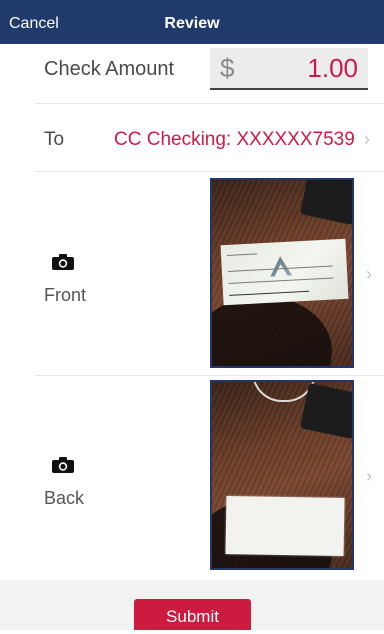 The image size is (384, 634). Describe the element at coordinates (289, 69) in the screenshot. I see `check-amount-field: $ 1.00` at that location.